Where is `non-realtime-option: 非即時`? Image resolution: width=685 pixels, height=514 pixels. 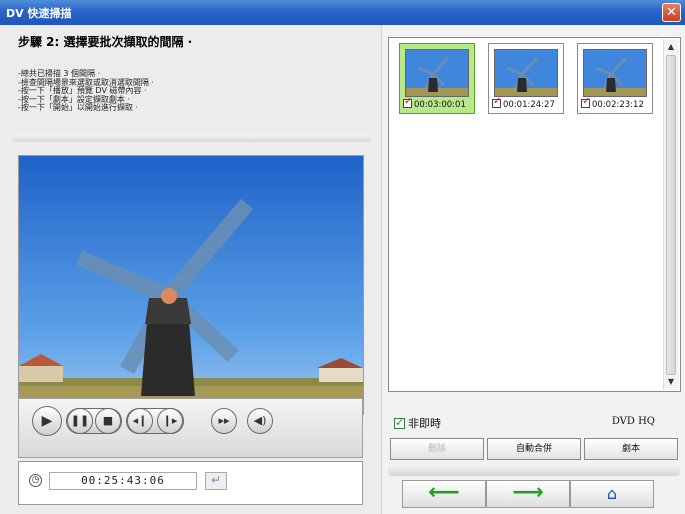
non-realtime-option: 非即時 is located at coordinates (417, 423).